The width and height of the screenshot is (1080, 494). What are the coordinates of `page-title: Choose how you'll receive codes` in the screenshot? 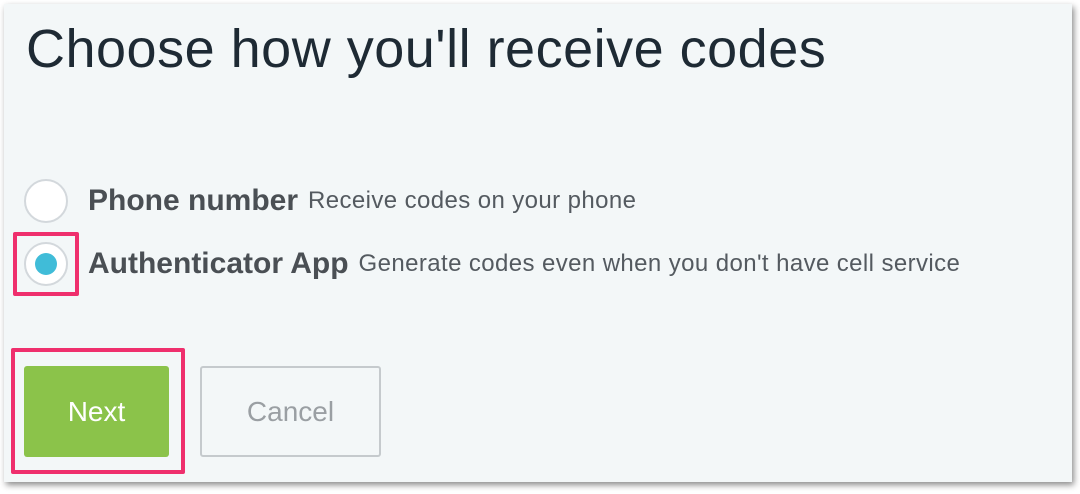 It's located at (426, 49).